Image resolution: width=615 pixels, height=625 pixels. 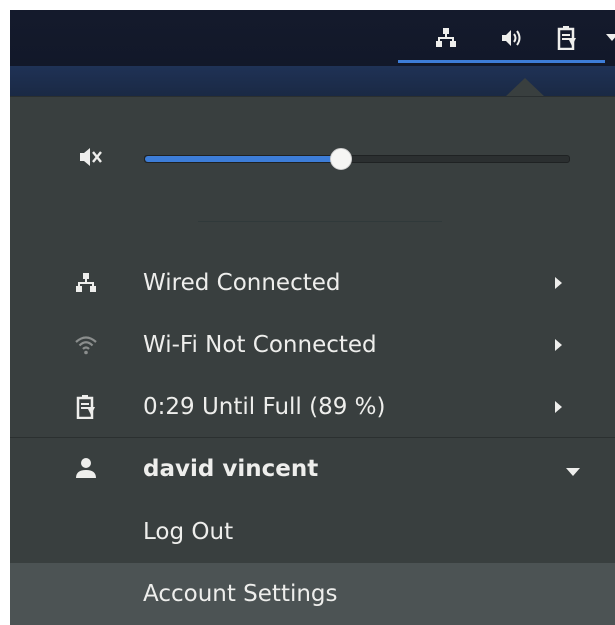 I want to click on tray-battery-icon, so click(x=567, y=38).